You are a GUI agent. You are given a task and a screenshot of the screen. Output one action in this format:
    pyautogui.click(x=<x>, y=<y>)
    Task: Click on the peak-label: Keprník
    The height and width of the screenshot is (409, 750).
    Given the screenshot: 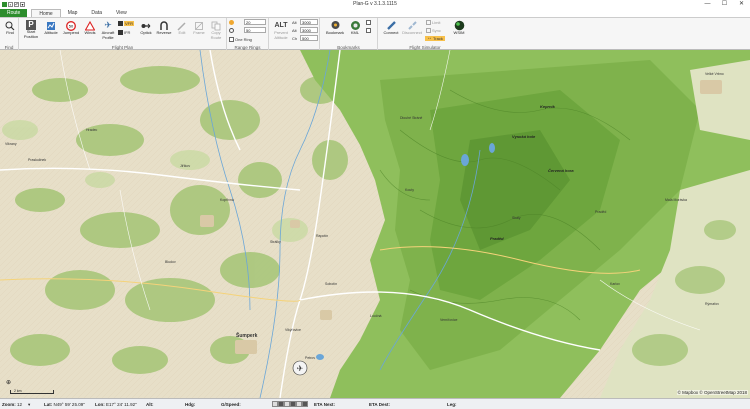 What is the action you would take?
    pyautogui.click(x=547, y=106)
    